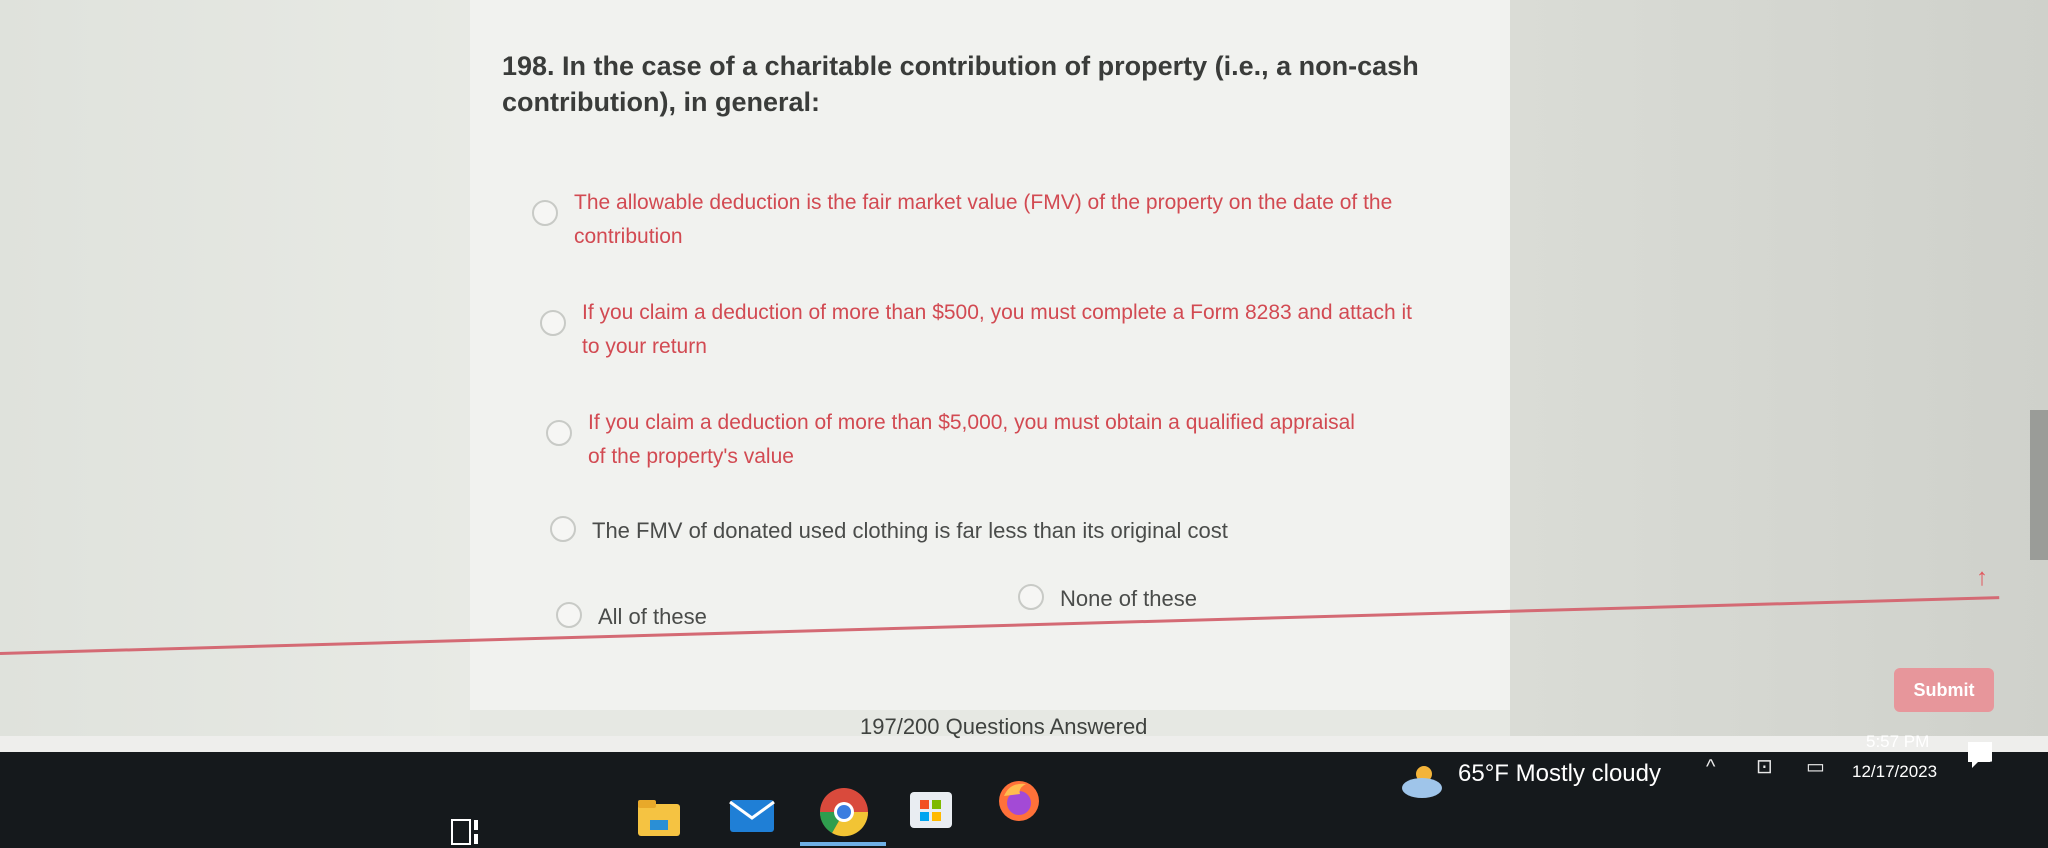 This screenshot has height=848, width=2048. Describe the element at coordinates (1559, 774) in the screenshot. I see `weather-text: 65°F Mostly cloudy` at that location.